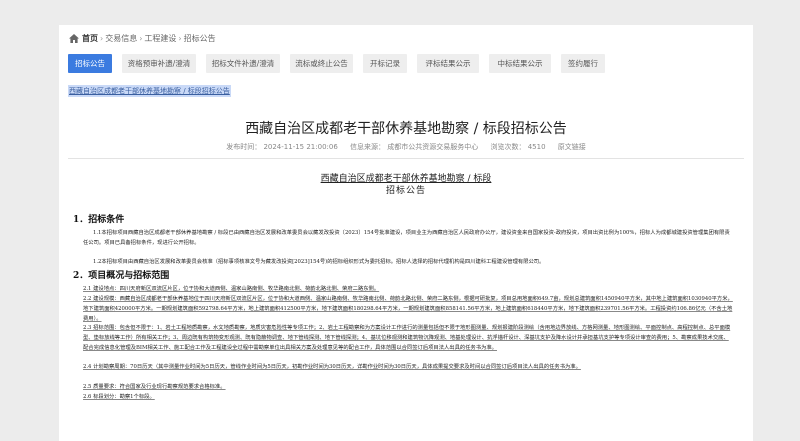 The height and width of the screenshot is (441, 800). Describe the element at coordinates (90, 38) in the screenshot. I see `breadcrumb-home: 首页` at that location.